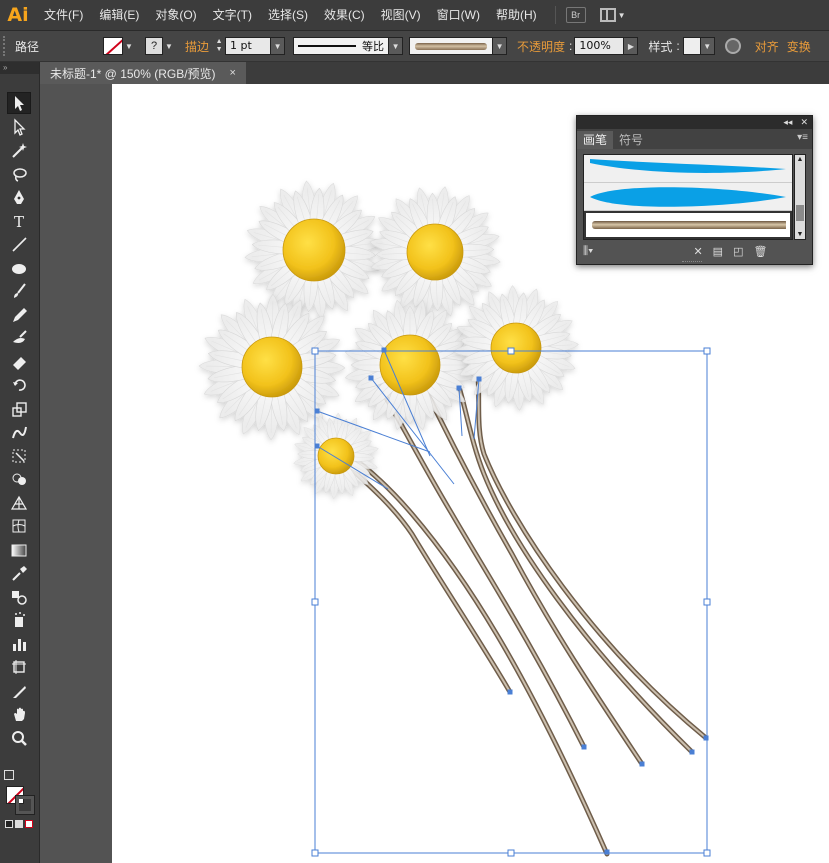 Image resolution: width=829 pixels, height=863 pixels. I want to click on hand-tool, so click(19, 714).